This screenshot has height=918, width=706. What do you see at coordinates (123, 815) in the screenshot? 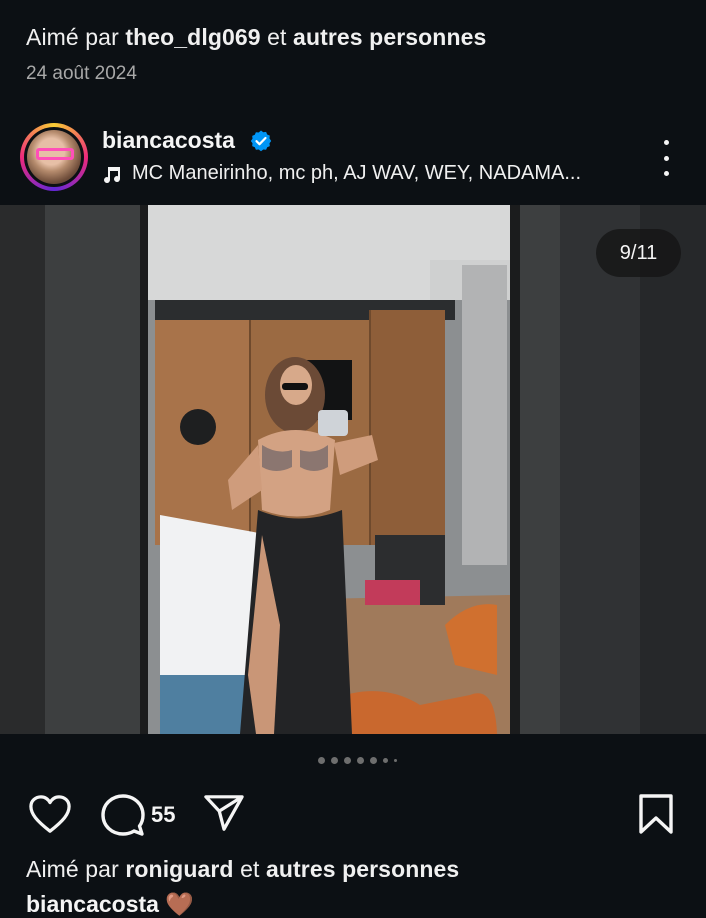
I see `comment-icon` at bounding box center [123, 815].